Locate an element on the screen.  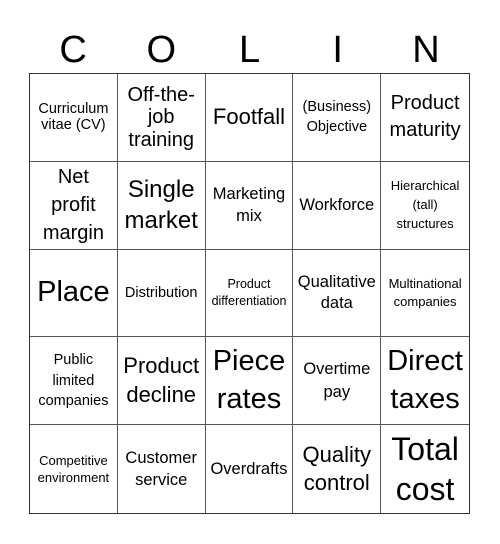
bingo-cell: Curriculum vitae (CV) is located at coordinates (74, 118).